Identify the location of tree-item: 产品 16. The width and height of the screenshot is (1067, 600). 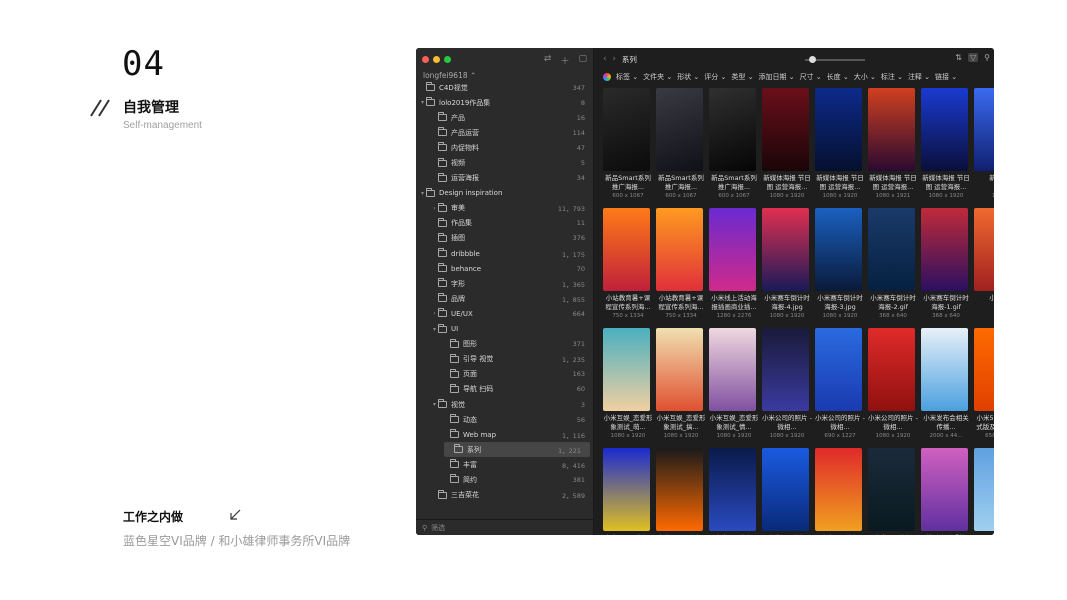
(505, 117).